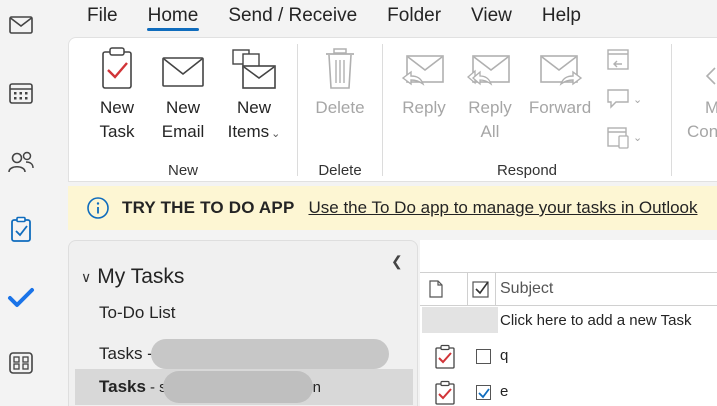  Describe the element at coordinates (126, 353) in the screenshot. I see `folder-tasks-label: Tasks -` at that location.